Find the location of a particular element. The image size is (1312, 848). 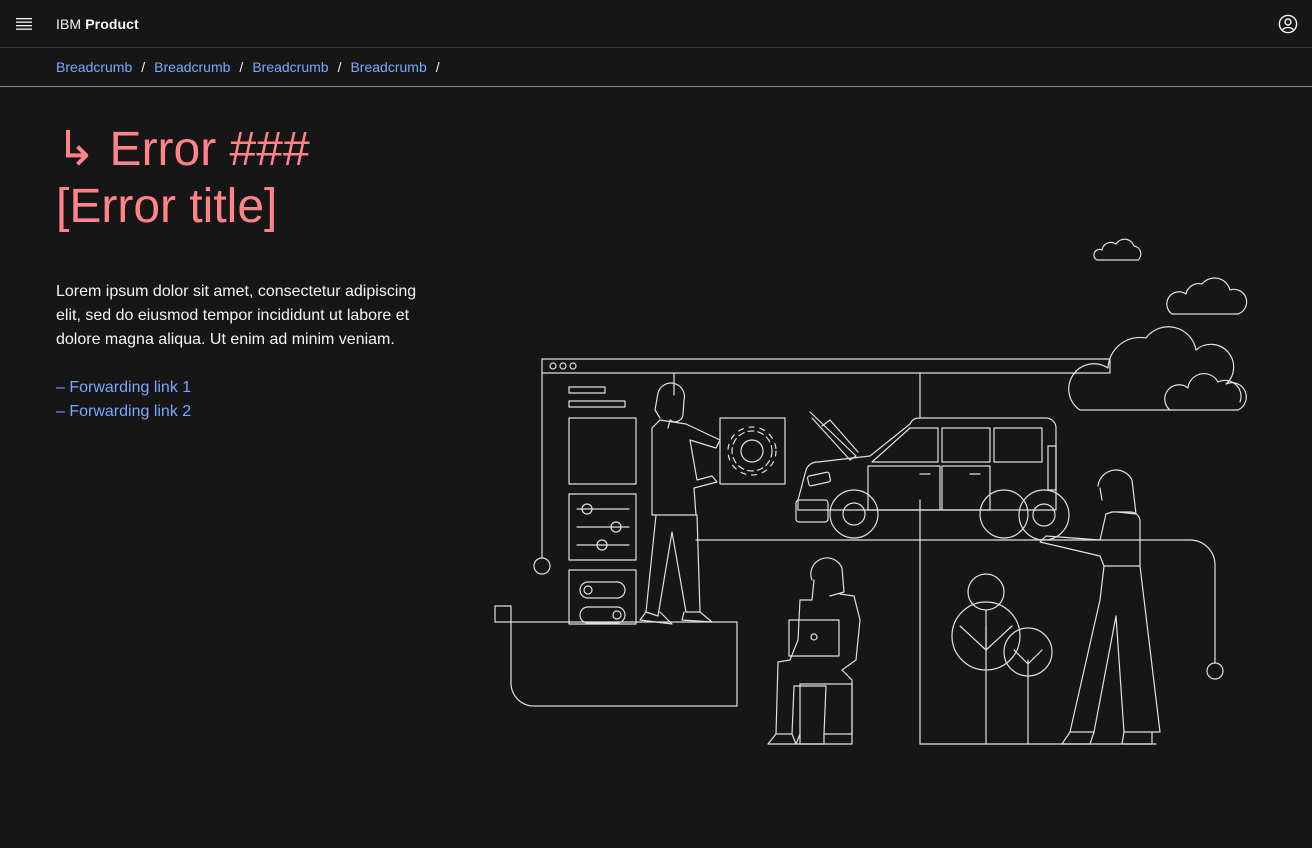

top-header: IBM Product is located at coordinates (656, 24).